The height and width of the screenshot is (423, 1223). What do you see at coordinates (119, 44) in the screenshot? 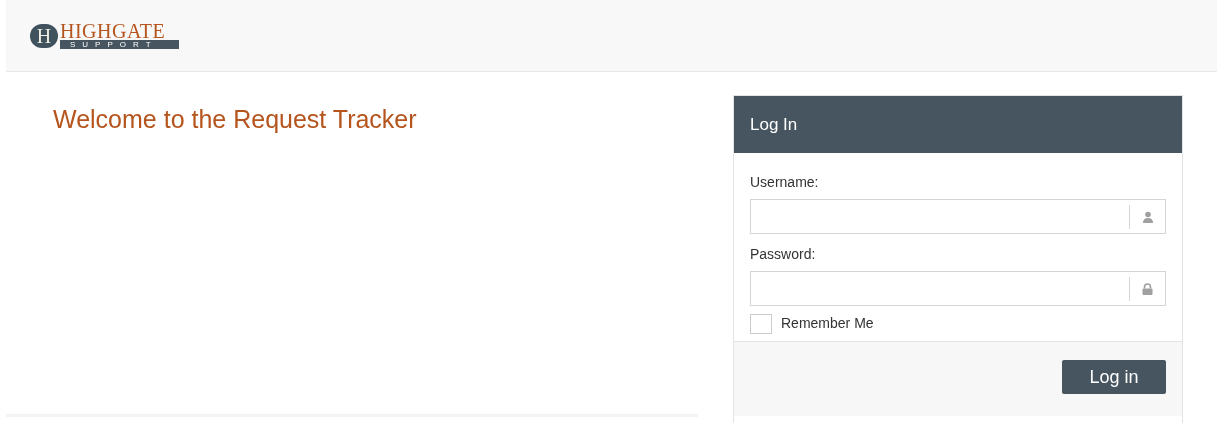
I see `logo-tagline: SUPPORT` at bounding box center [119, 44].